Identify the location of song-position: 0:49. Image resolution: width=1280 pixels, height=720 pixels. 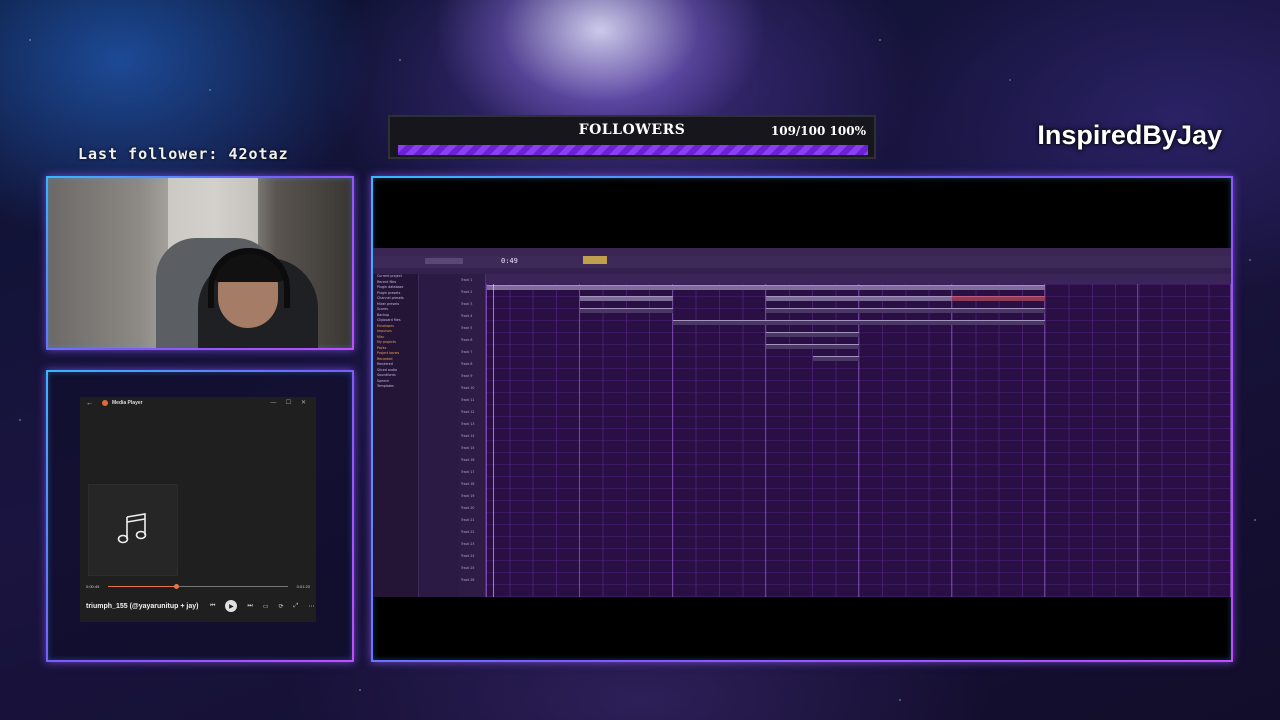
(509, 261).